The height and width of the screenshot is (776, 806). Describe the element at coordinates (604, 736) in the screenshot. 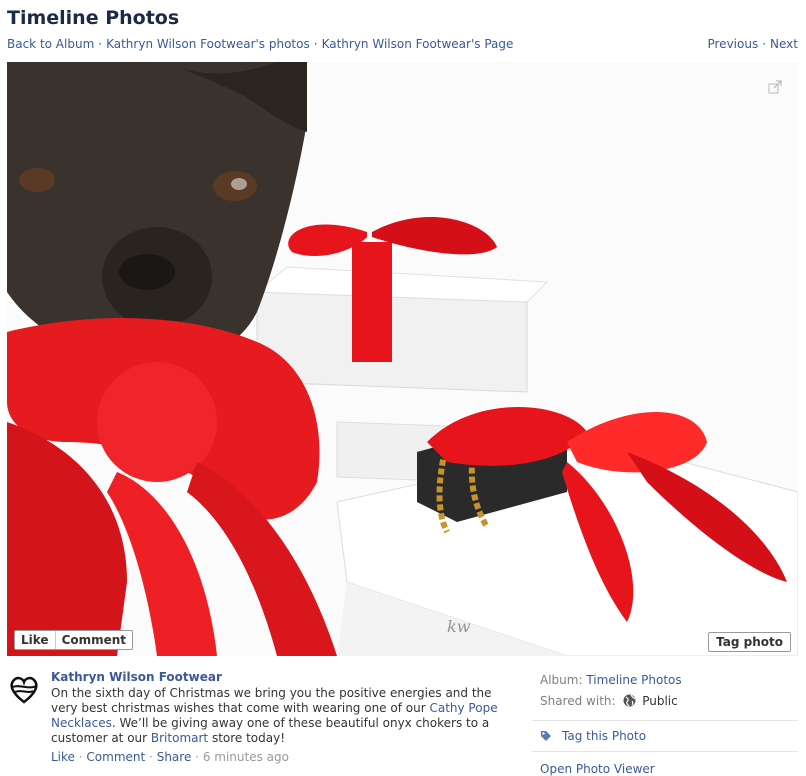

I see `tag-this-photo-label: Tag this Photo` at that location.